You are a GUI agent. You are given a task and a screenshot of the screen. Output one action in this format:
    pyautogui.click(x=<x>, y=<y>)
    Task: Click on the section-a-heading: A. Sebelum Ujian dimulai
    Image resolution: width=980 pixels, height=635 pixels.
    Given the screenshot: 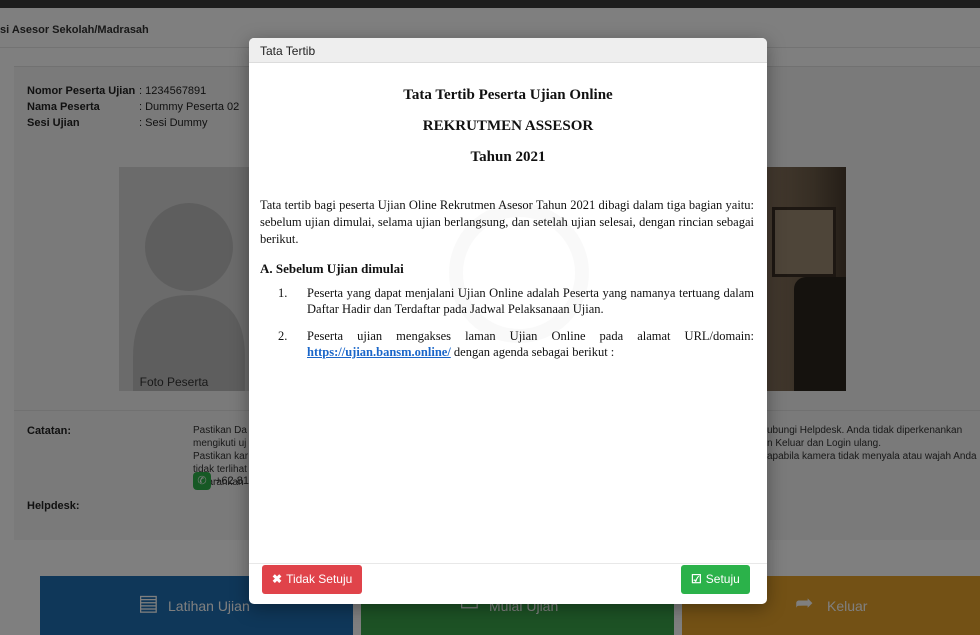 What is the action you would take?
    pyautogui.click(x=332, y=268)
    